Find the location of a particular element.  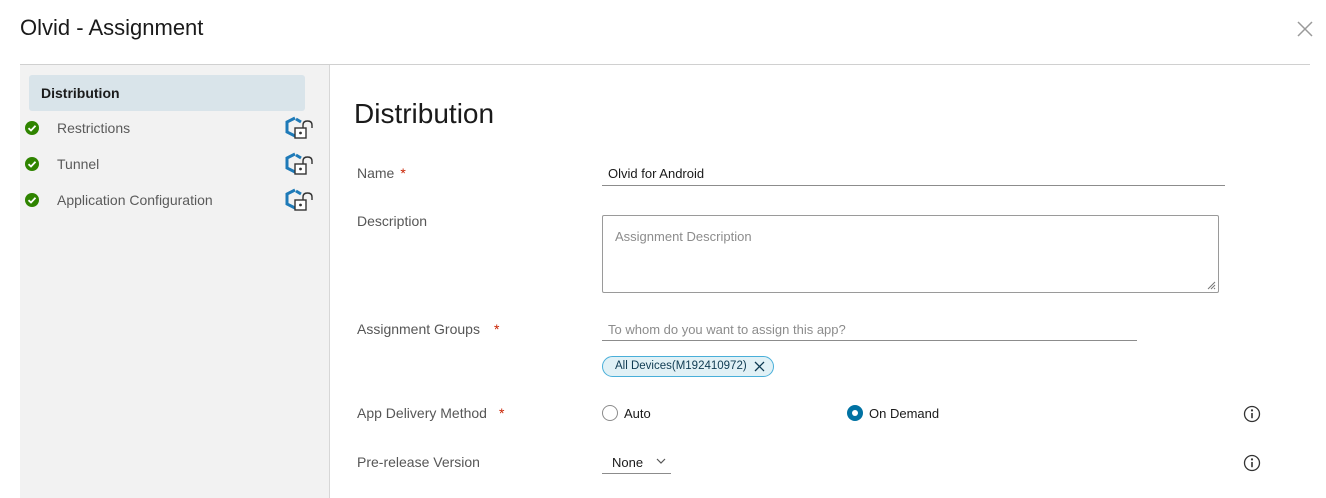

sidebar-item-application-configuration: Application Configuration is located at coordinates (175, 201).